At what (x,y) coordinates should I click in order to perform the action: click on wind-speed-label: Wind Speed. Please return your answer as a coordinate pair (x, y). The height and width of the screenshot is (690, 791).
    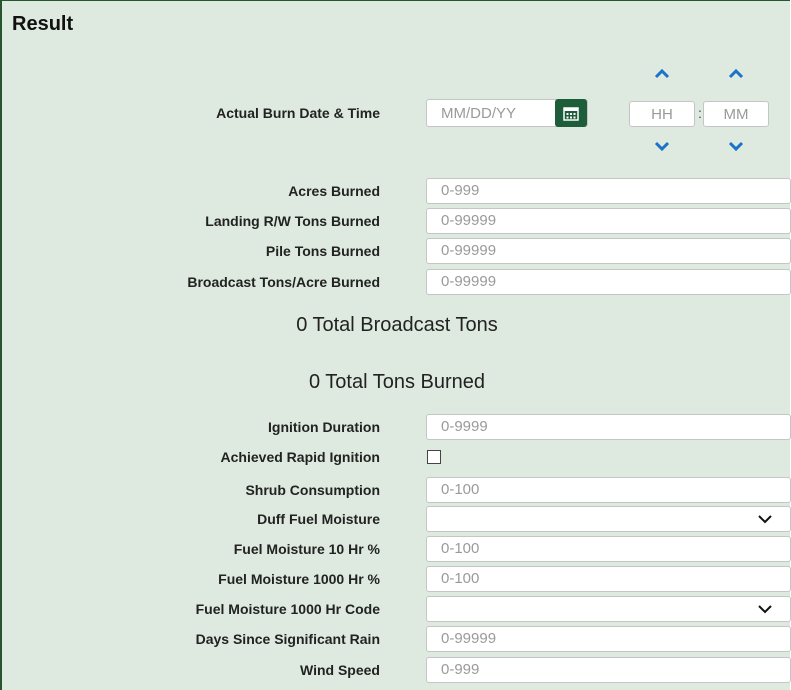
    Looking at the image, I should click on (340, 670).